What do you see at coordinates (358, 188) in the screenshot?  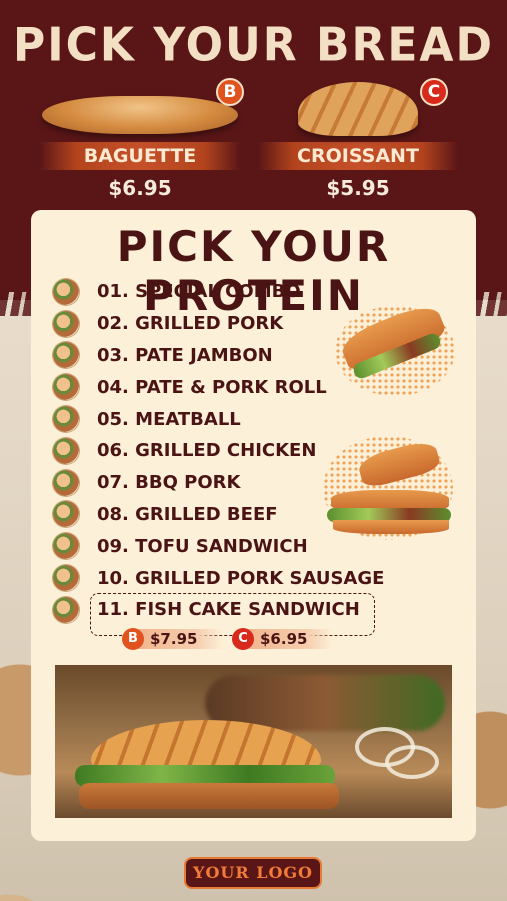 I see `croissant-price: $5.95` at bounding box center [358, 188].